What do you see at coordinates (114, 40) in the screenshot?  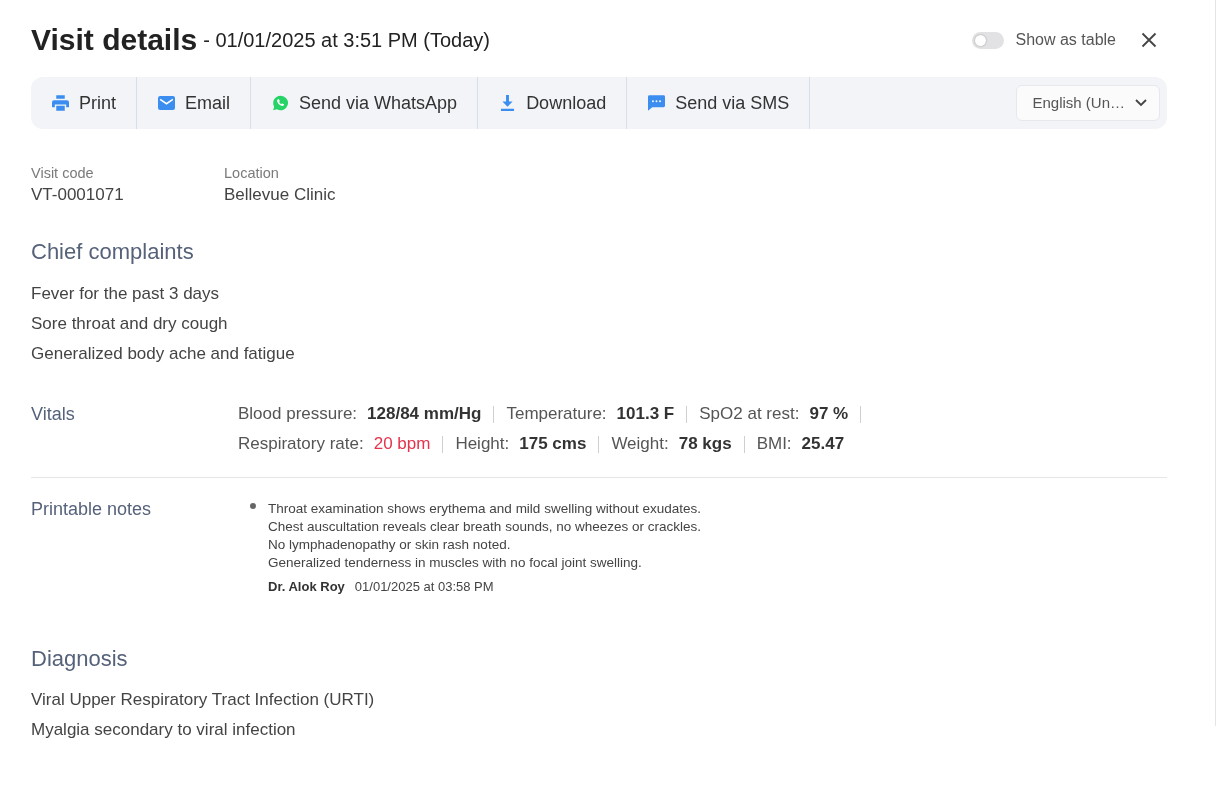 I see `page-title: Visit details` at bounding box center [114, 40].